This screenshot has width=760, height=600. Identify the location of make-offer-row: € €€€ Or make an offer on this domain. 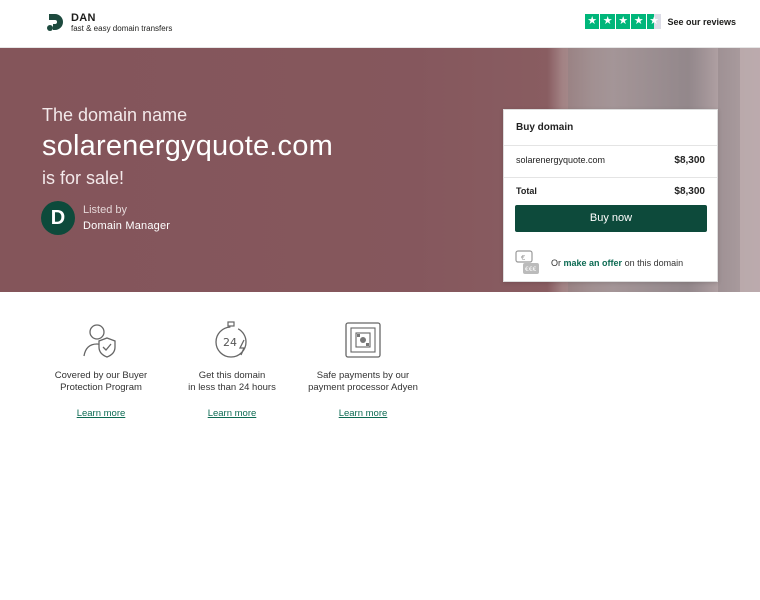
(616, 263).